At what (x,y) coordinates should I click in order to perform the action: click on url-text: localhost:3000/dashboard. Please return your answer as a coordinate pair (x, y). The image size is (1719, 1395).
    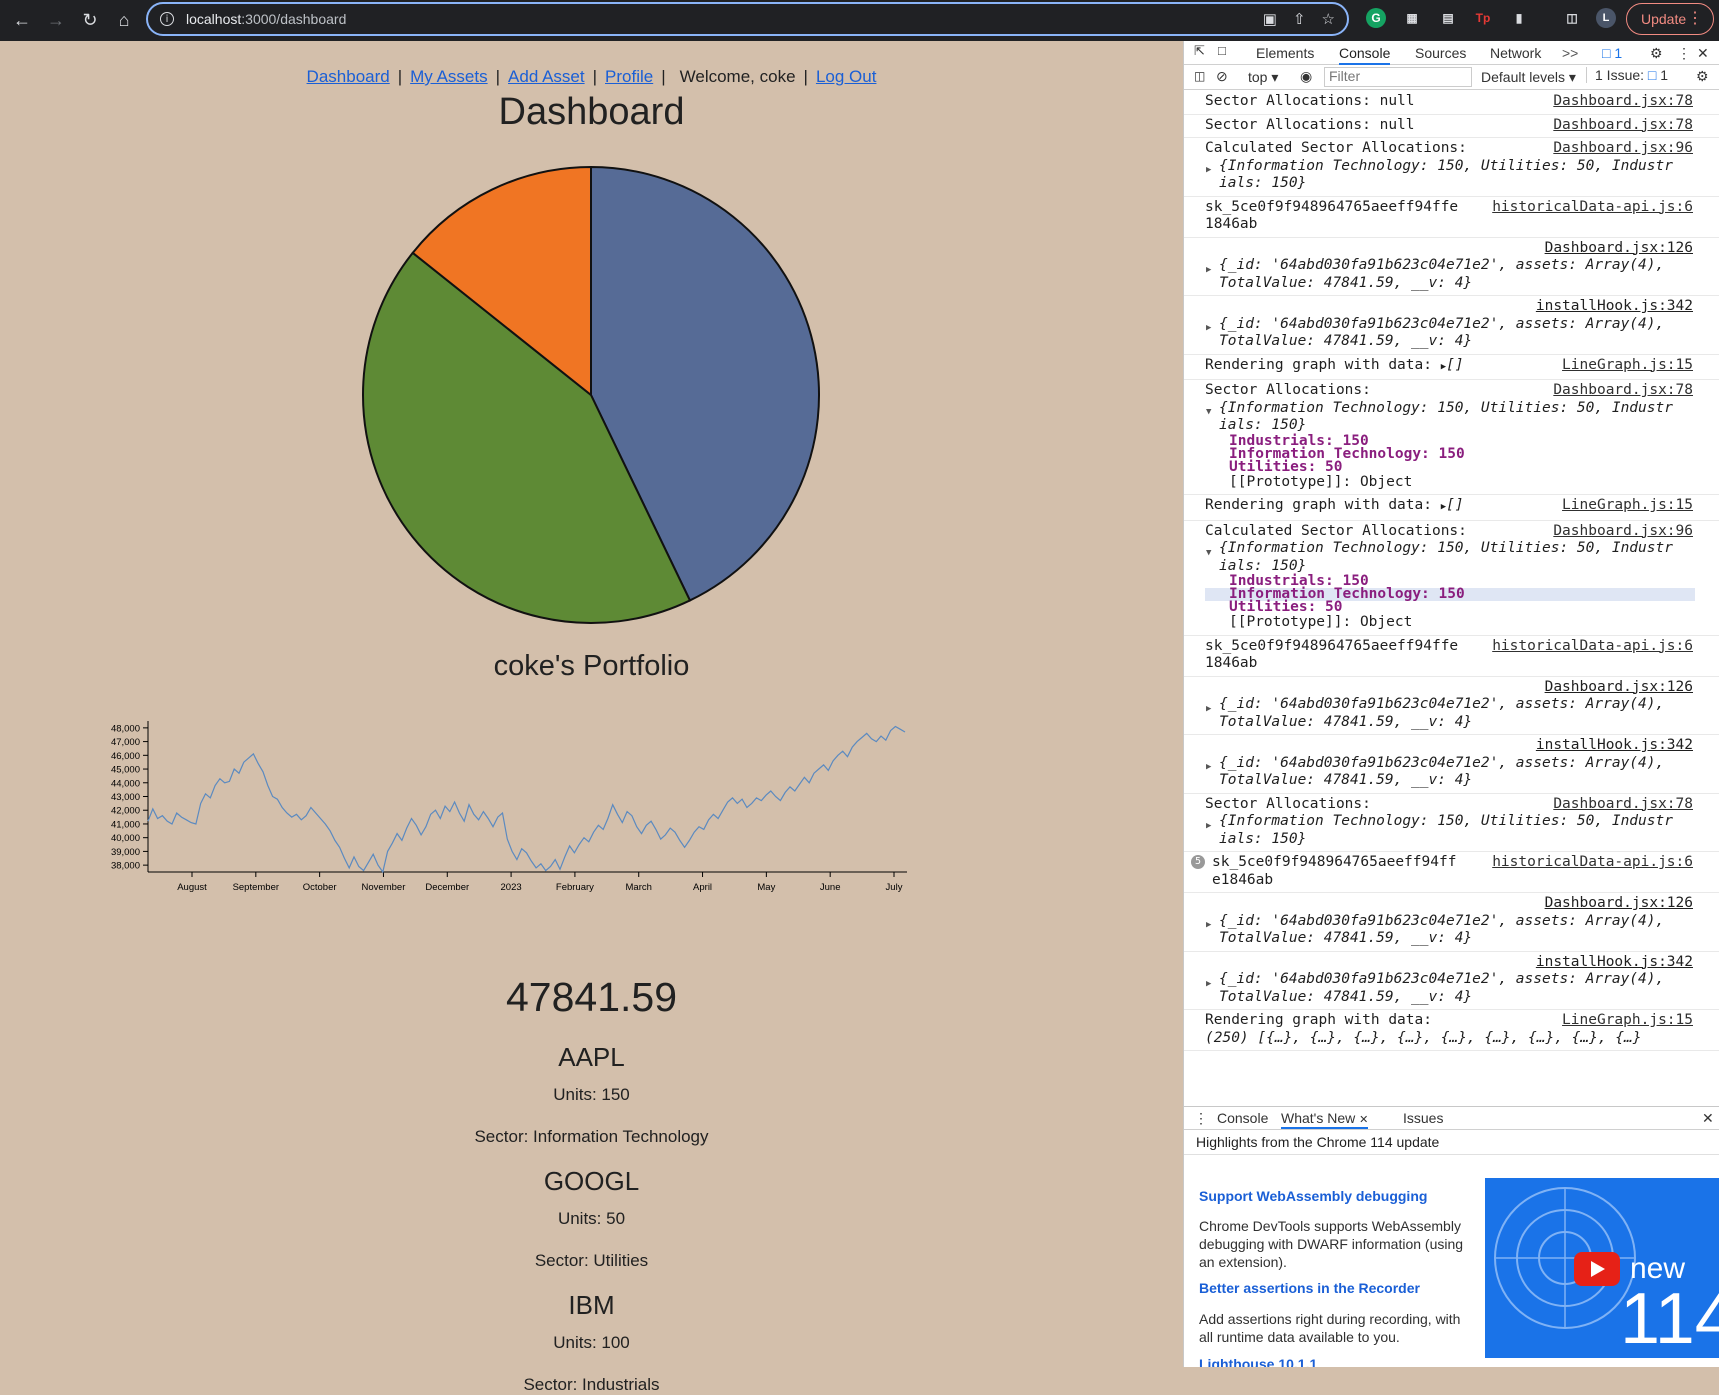
    Looking at the image, I should click on (266, 19).